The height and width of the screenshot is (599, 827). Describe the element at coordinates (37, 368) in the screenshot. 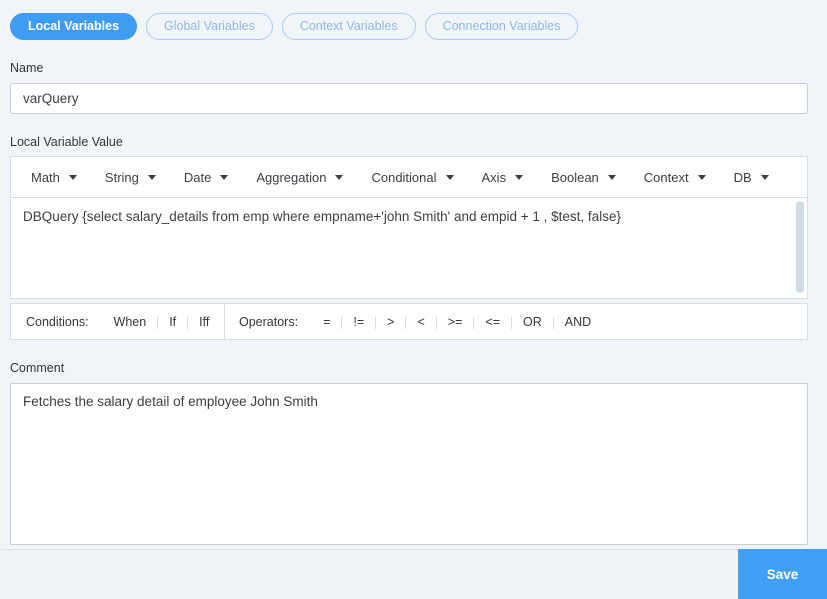

I see `comment-label: Comment` at that location.